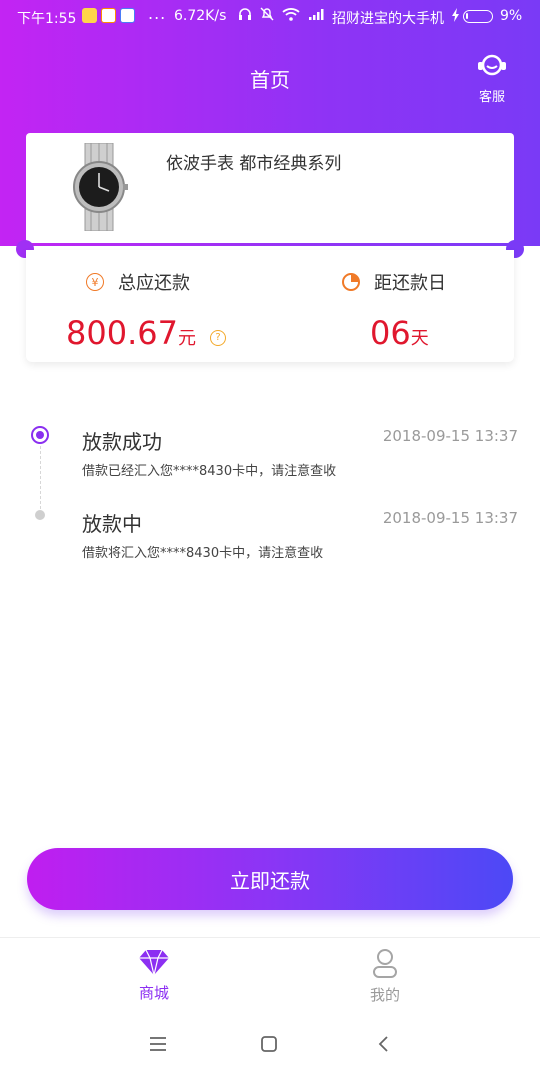  I want to click on wifi-icon, so click(291, 14).